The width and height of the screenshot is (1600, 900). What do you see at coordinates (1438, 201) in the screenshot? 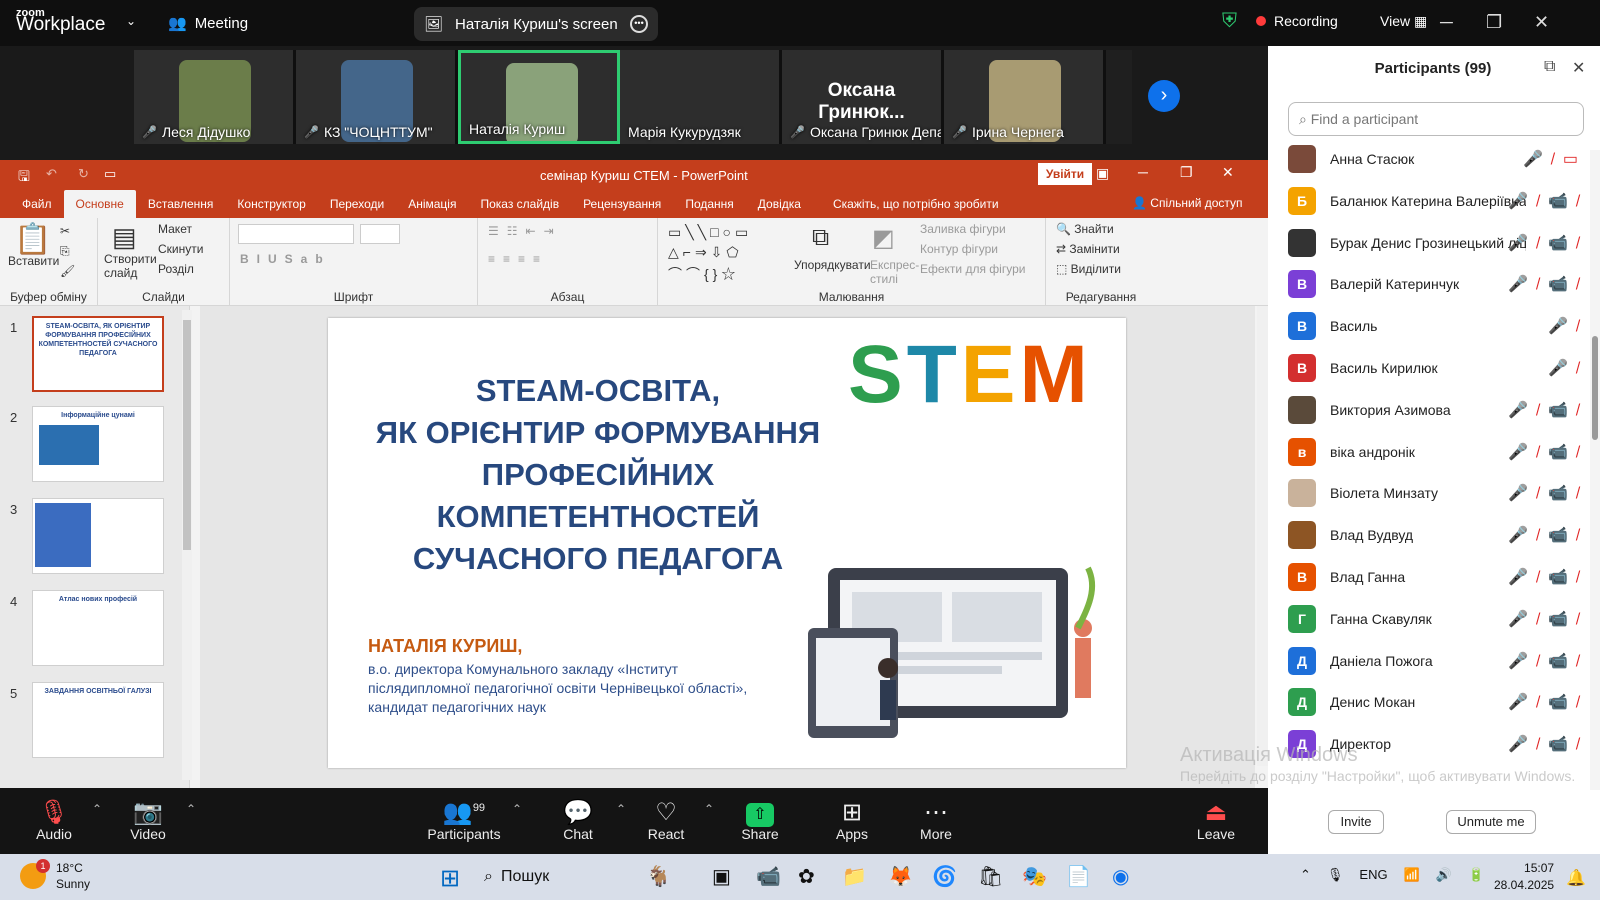
I see `participant-row: Б Баланюк Катерина Валеріївна 🎤̸📹̸` at bounding box center [1438, 201].